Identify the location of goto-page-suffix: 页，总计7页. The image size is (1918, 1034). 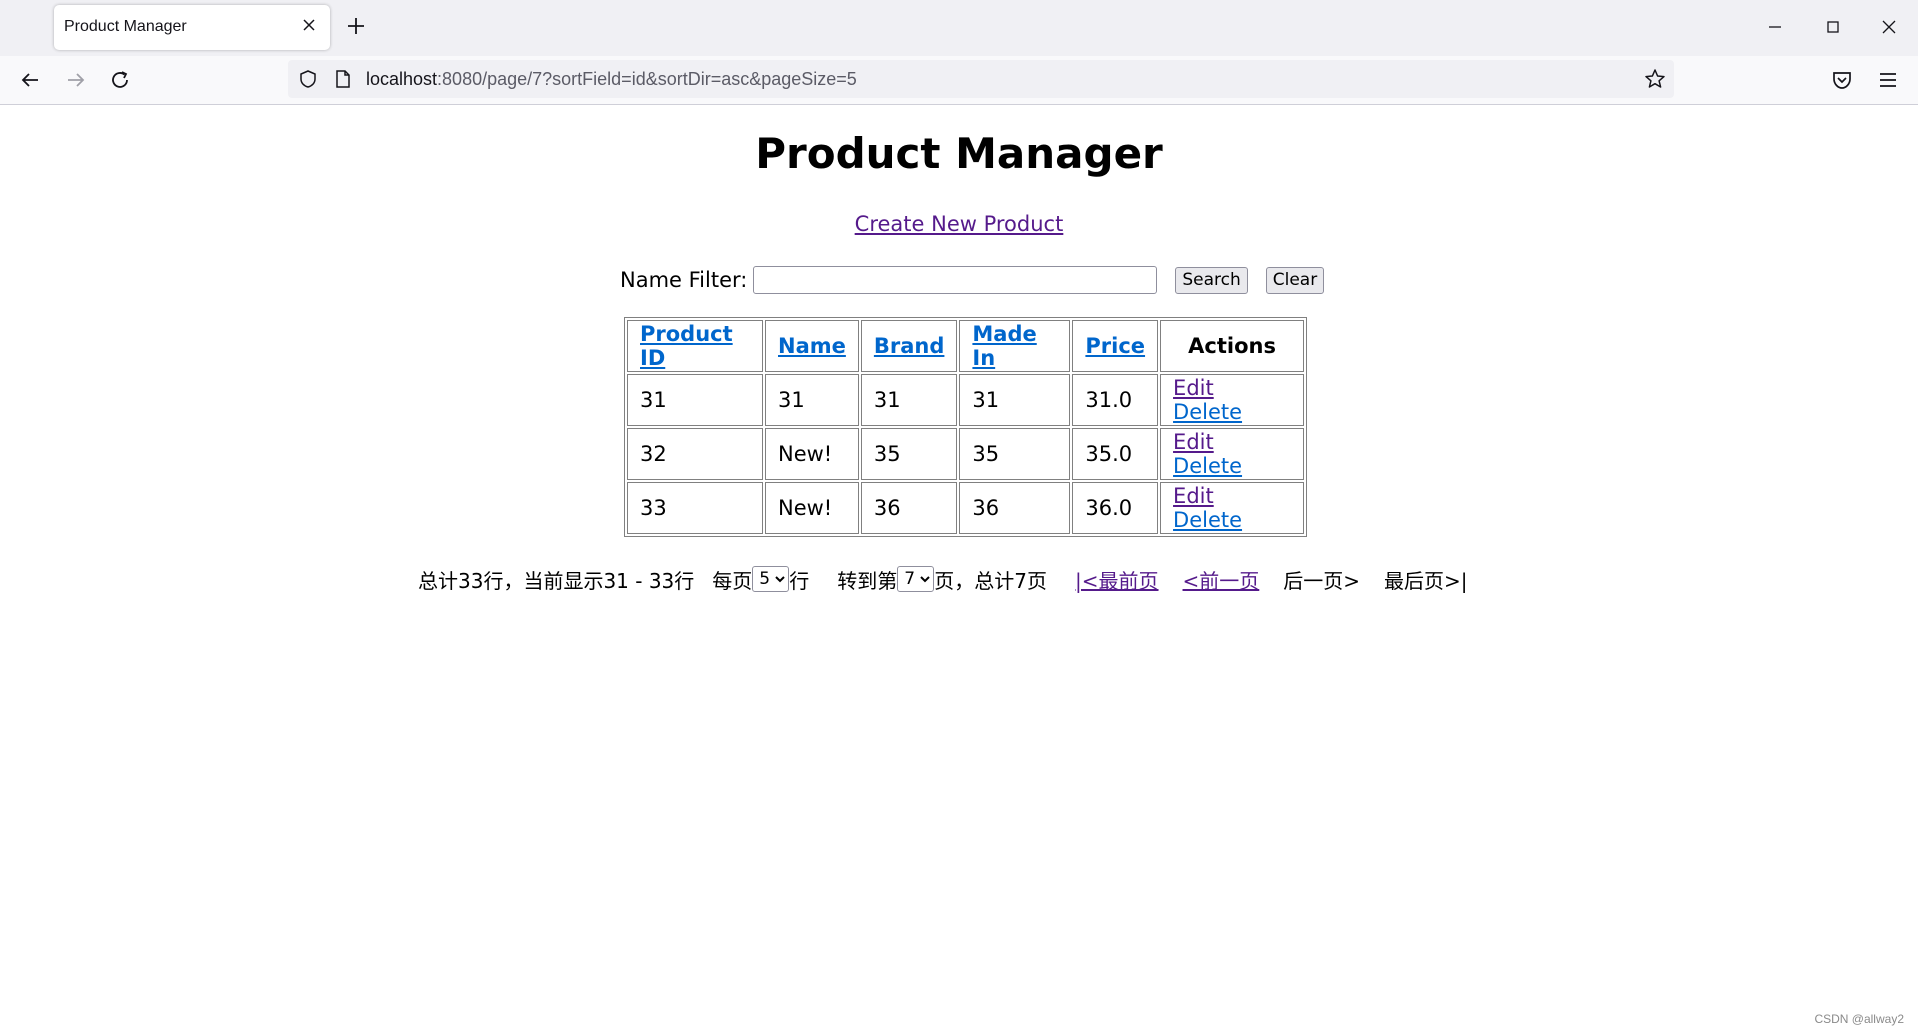
(991, 580).